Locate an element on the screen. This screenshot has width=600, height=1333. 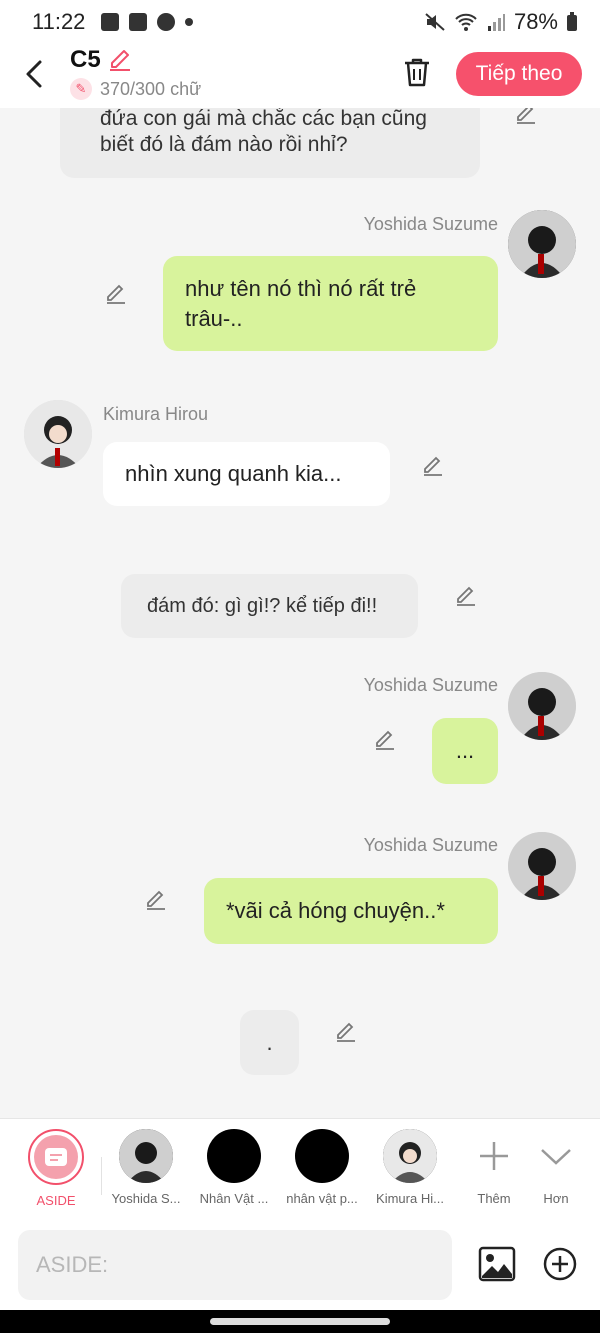
narration-bubble: đám đó: gì gì!? kể tiếp đi!! is located at coordinates (269, 606).